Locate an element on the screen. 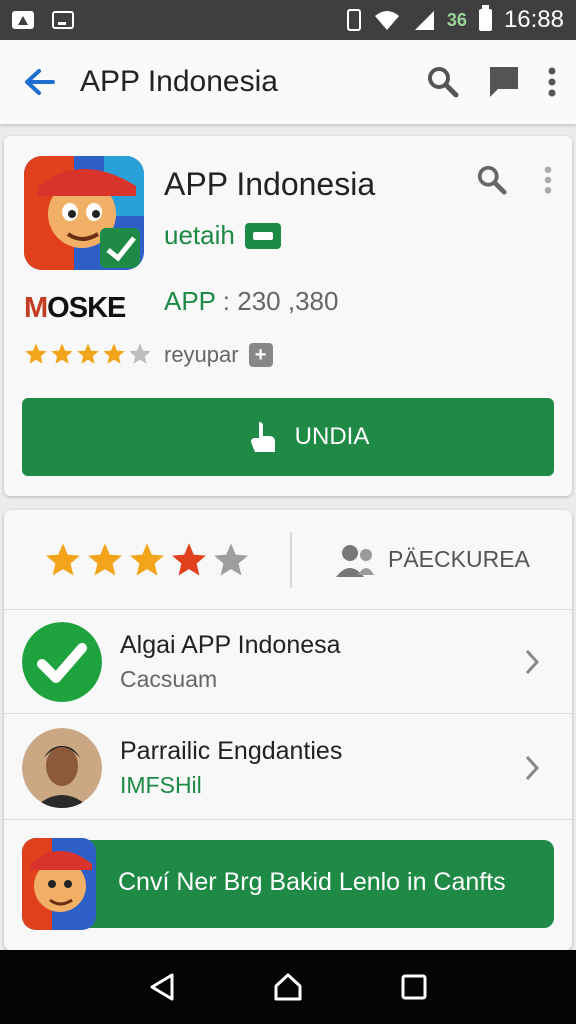 The image size is (576, 1024). reviewers-button: PÄECKUREA is located at coordinates (411, 560).